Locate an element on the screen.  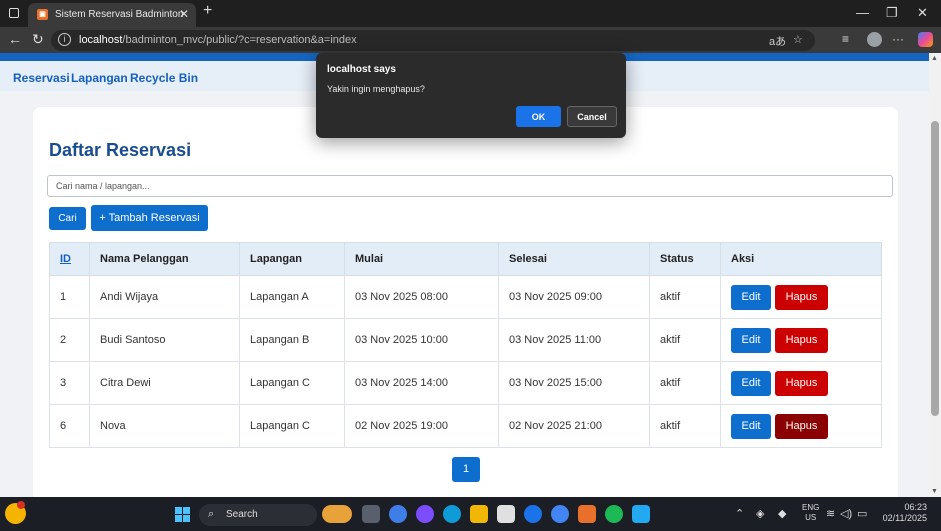
cell-mulai: 03 Nov 2025 10:00 is located at coordinates (421, 340).